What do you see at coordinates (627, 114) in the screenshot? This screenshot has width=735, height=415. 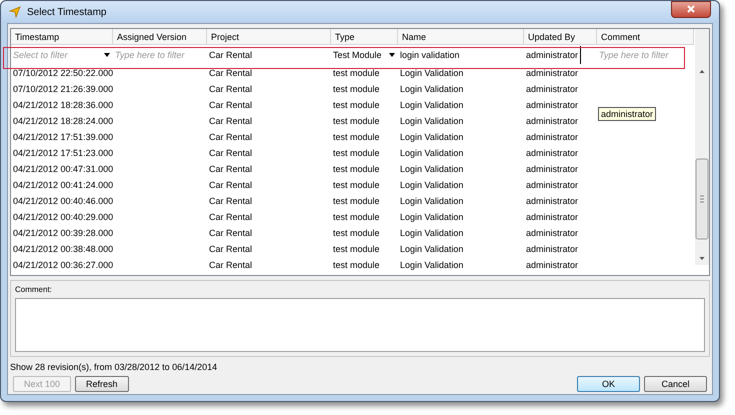 I see `tooltip: administrator` at bounding box center [627, 114].